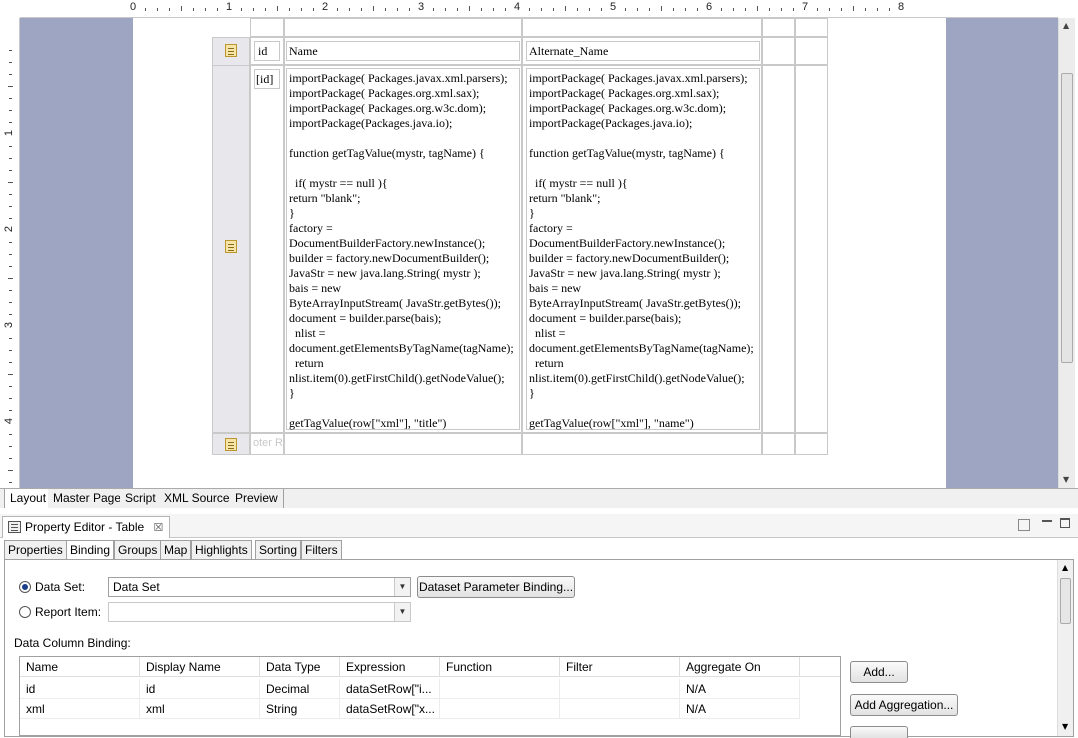 The width and height of the screenshot is (1078, 738). What do you see at coordinates (141, 498) in the screenshot?
I see `tab-script: Script` at bounding box center [141, 498].